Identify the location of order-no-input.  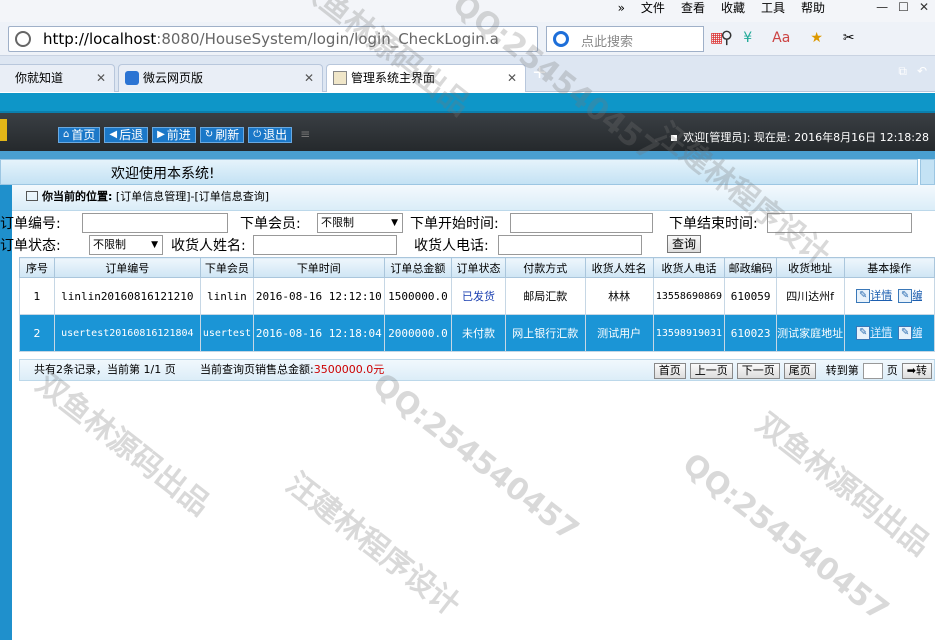
(155, 223).